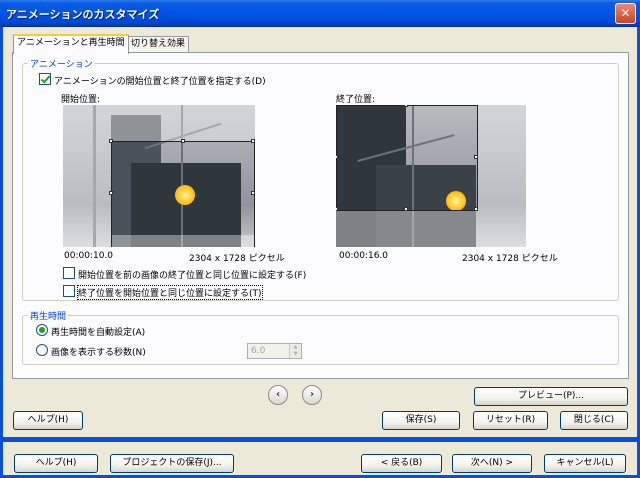  What do you see at coordinates (237, 259) in the screenshot?
I see `start-image-size: 2304 x 1728 ピクセル` at bounding box center [237, 259].